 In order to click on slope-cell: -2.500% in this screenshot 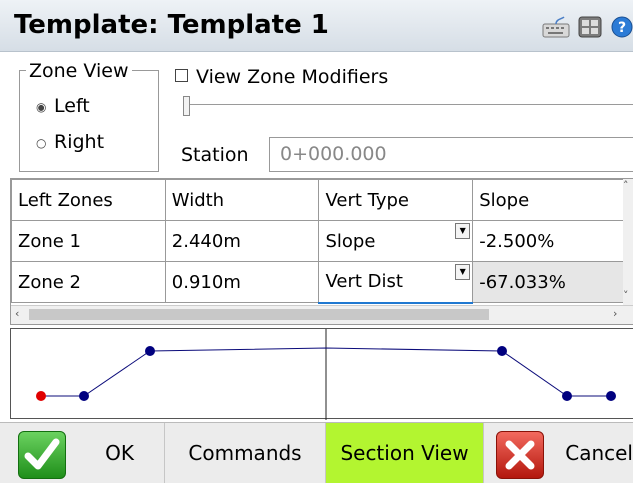, I will do `click(552, 241)`.